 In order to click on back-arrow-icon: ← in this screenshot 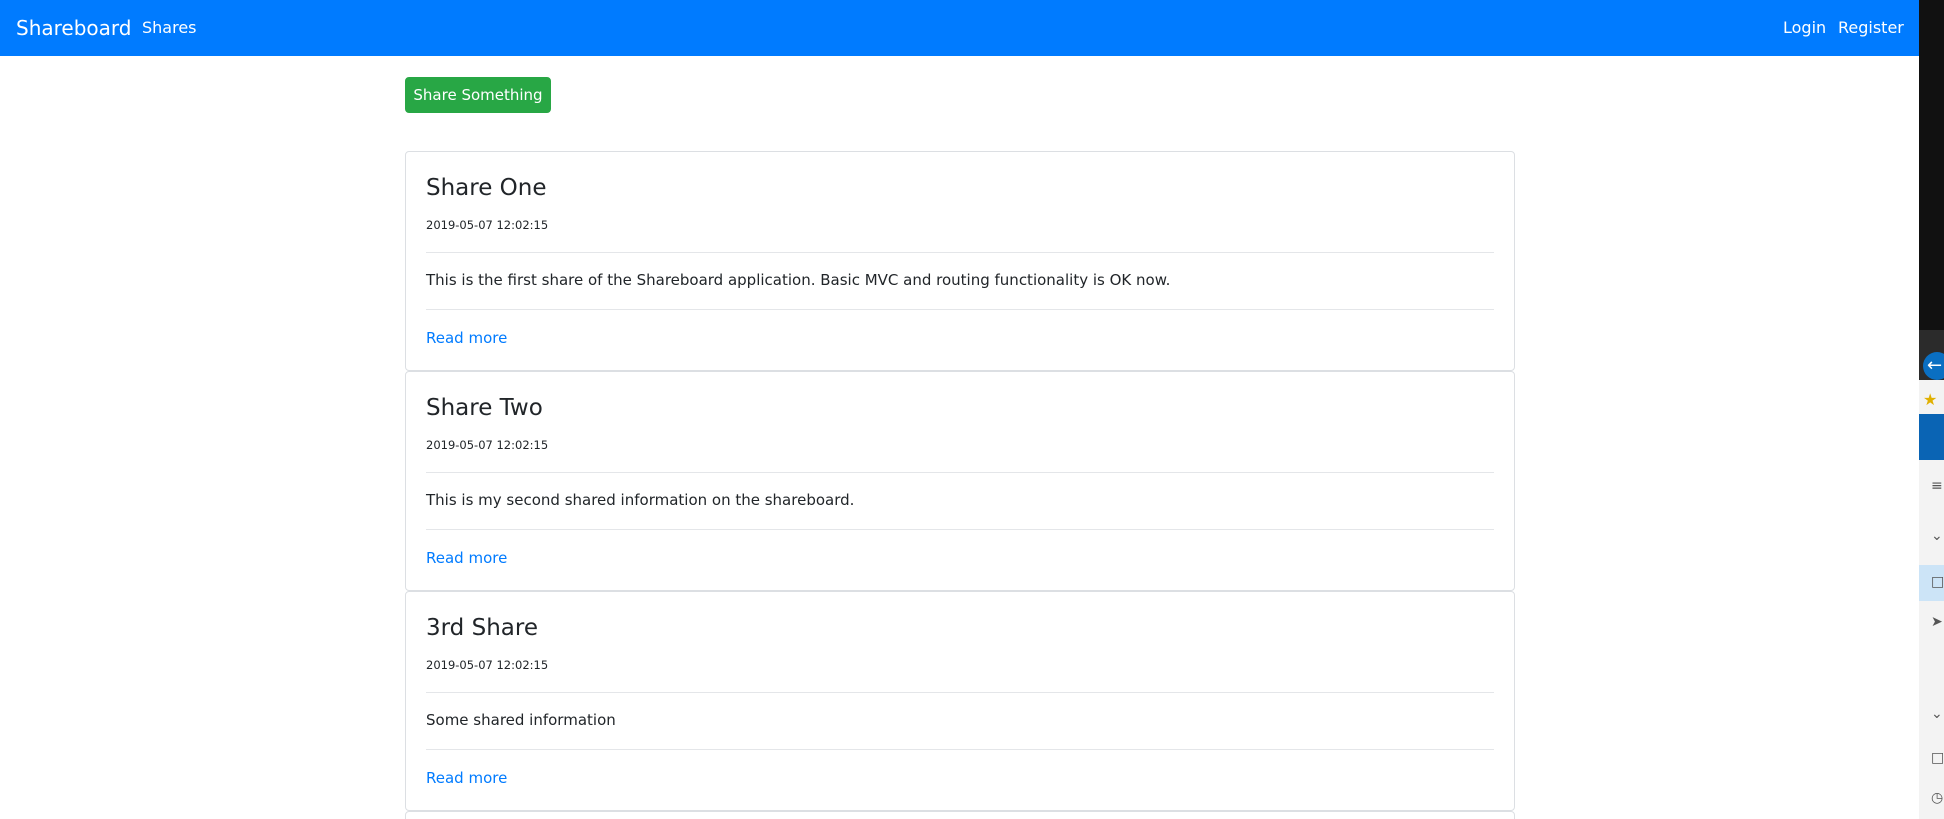, I will do `click(1933, 366)`.